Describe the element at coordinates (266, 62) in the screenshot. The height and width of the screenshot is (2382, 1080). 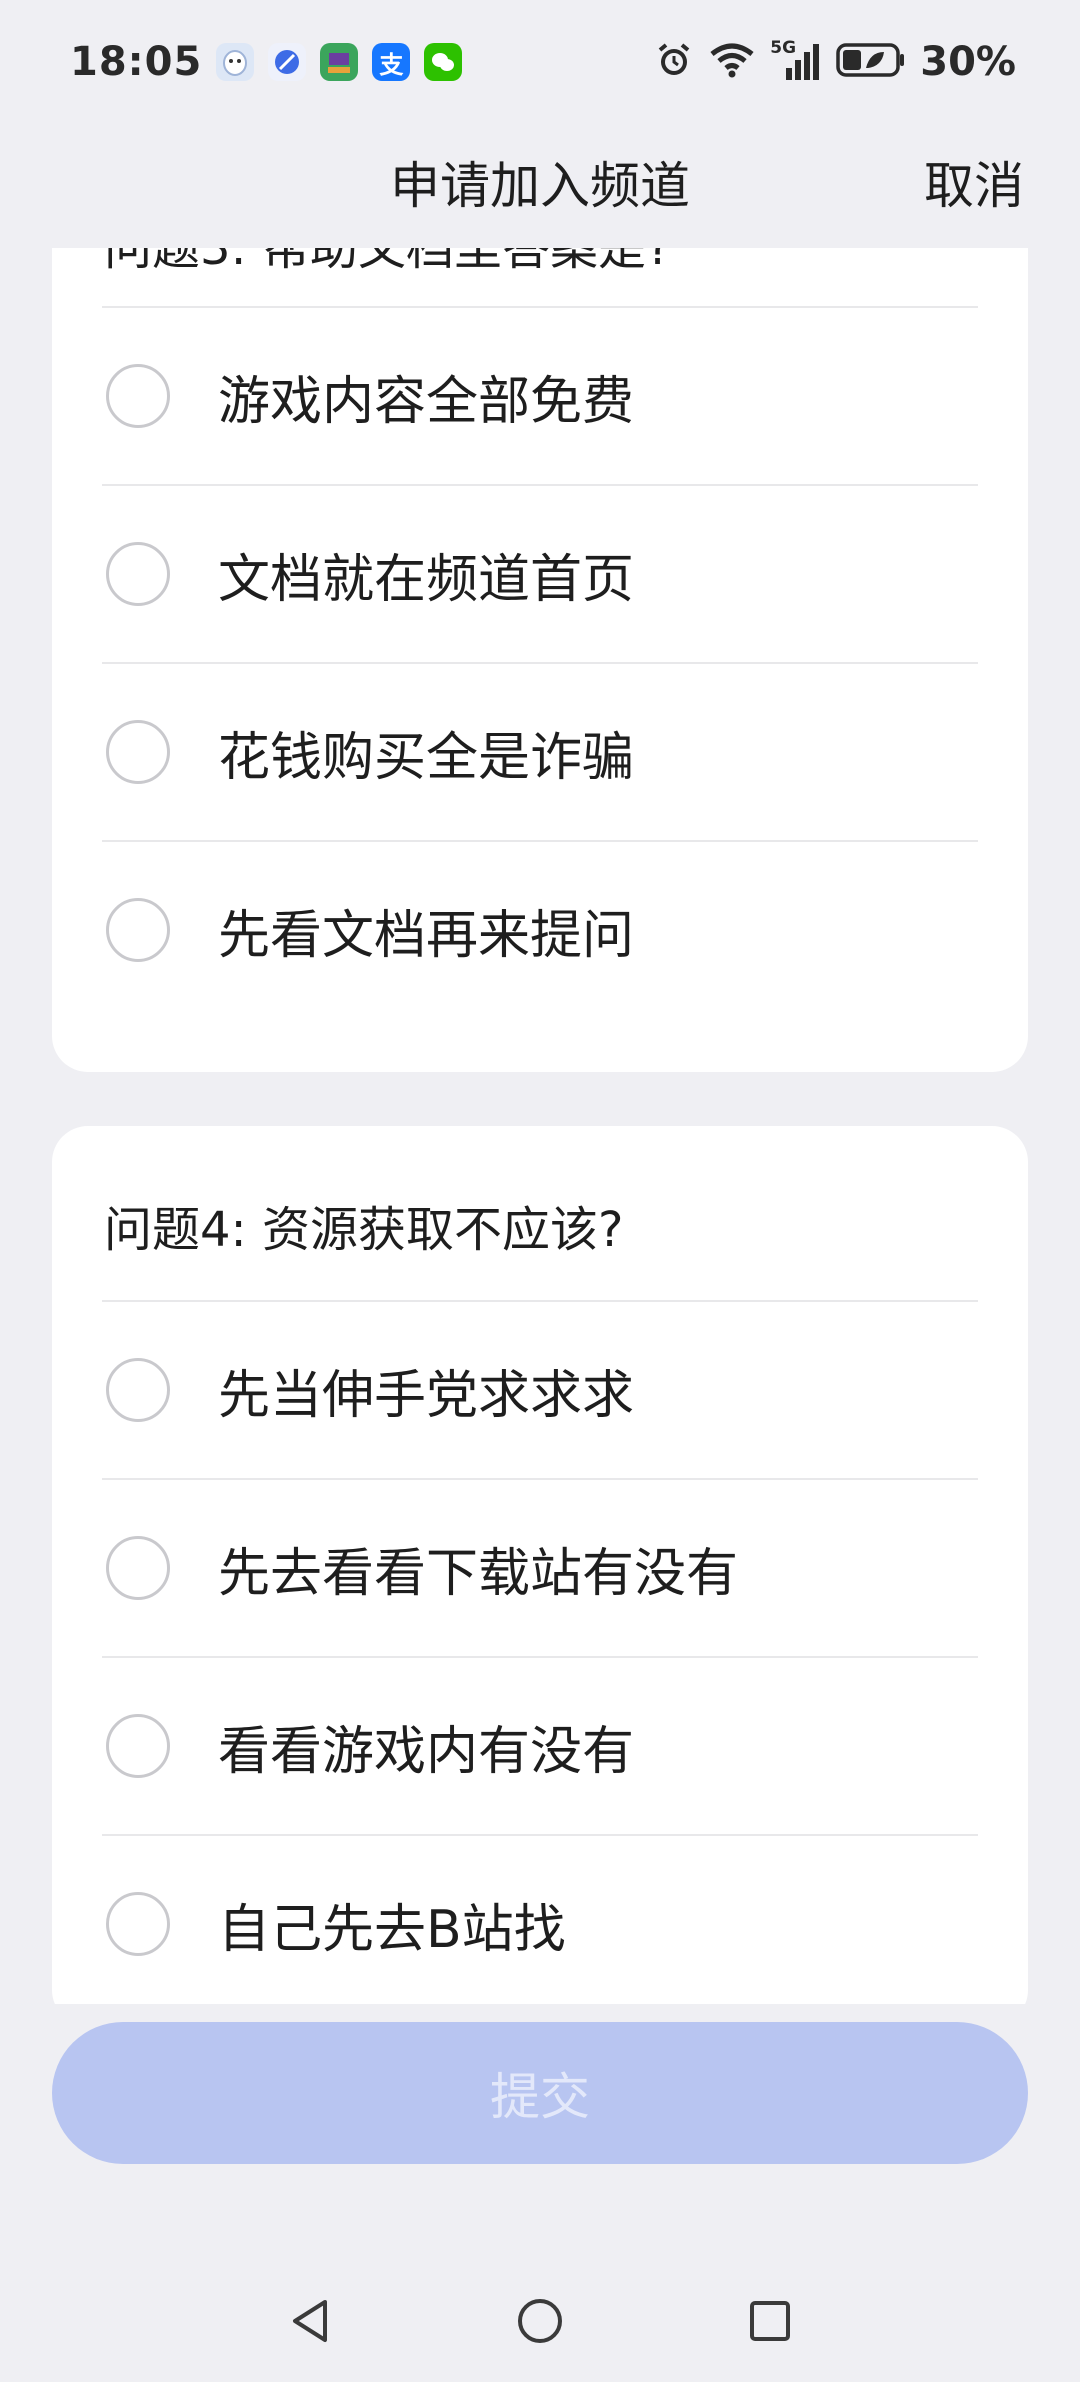
I see `status-bar-left: 18:05 支` at that location.